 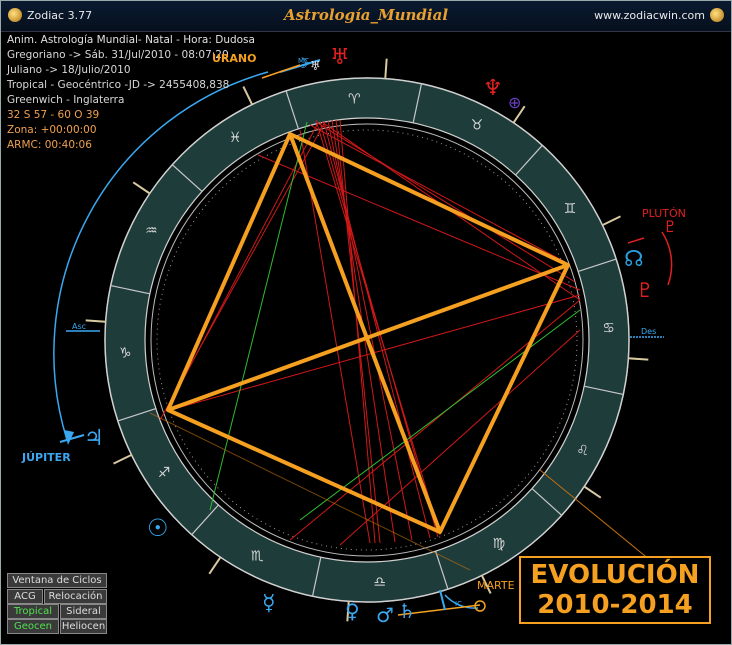 What do you see at coordinates (570, 209) in the screenshot?
I see `zodiac-sign-icon: ♊` at bounding box center [570, 209].